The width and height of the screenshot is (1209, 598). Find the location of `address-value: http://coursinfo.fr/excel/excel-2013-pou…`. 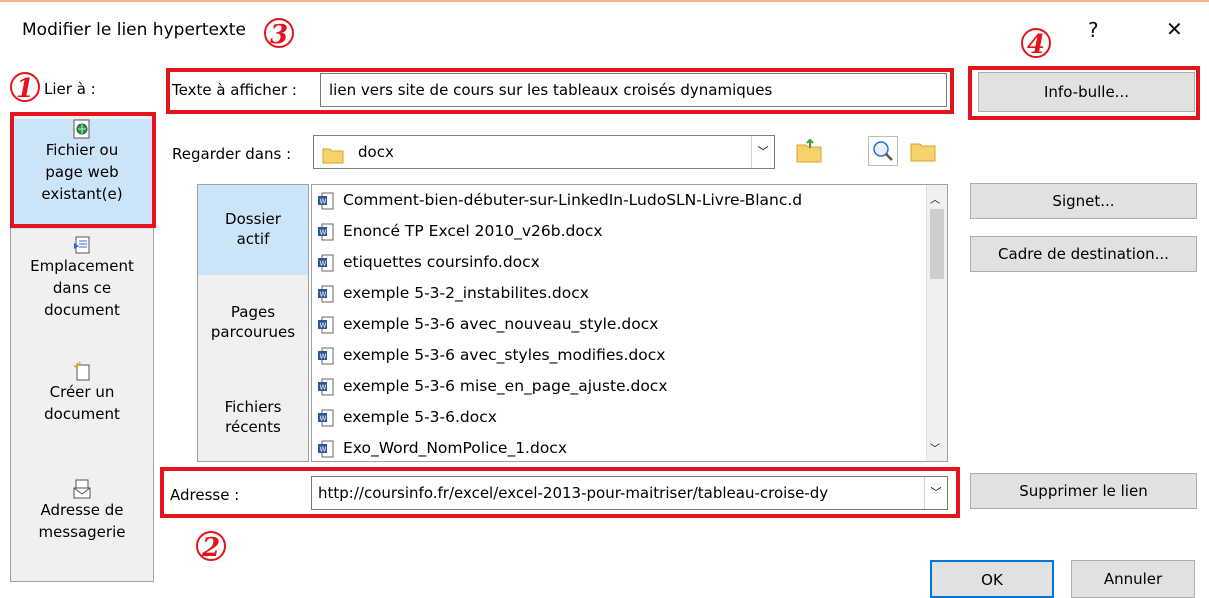

address-value: http://coursinfo.fr/excel/excel-2013-pou… is located at coordinates (573, 493).